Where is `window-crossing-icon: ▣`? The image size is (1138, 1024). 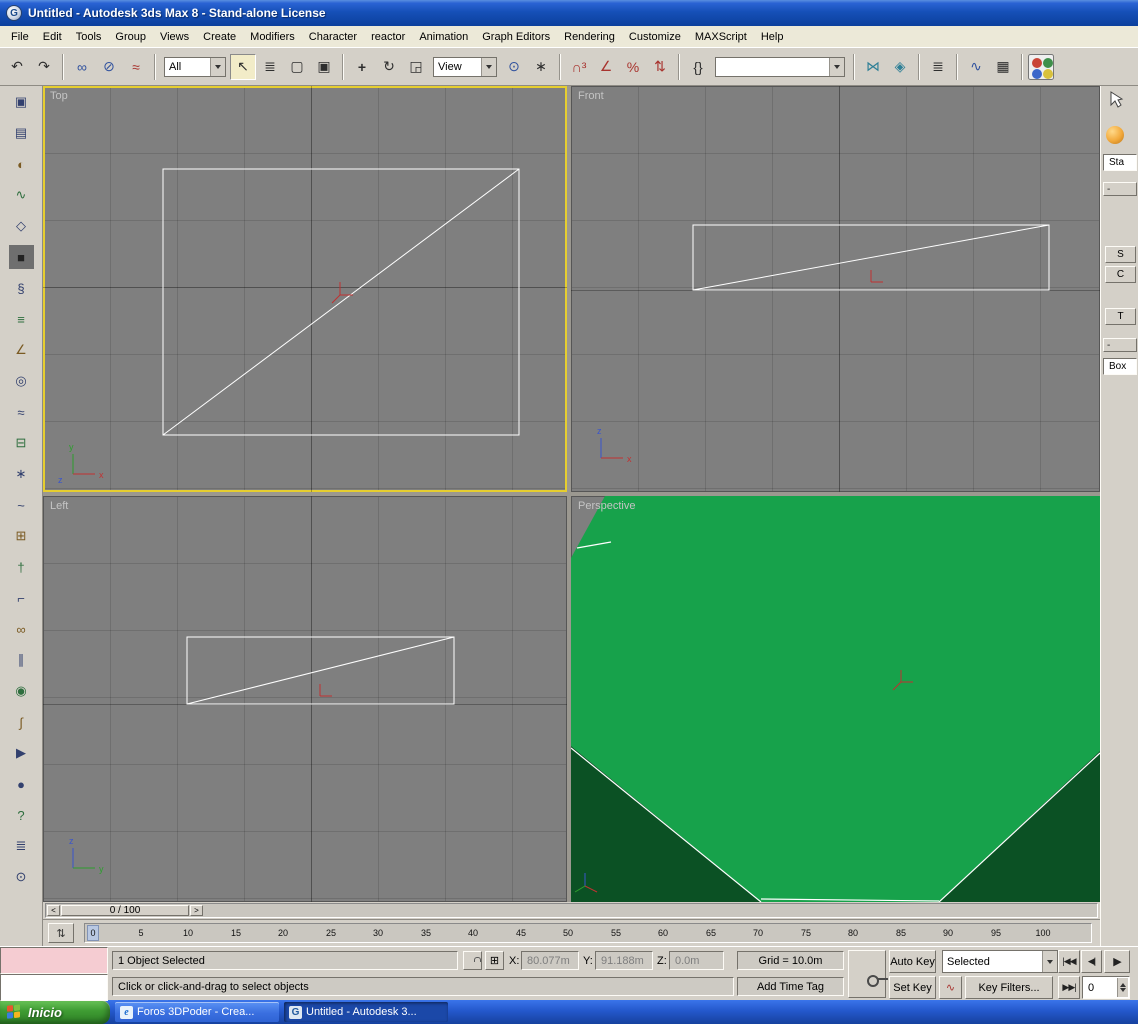 window-crossing-icon: ▣ is located at coordinates (324, 67).